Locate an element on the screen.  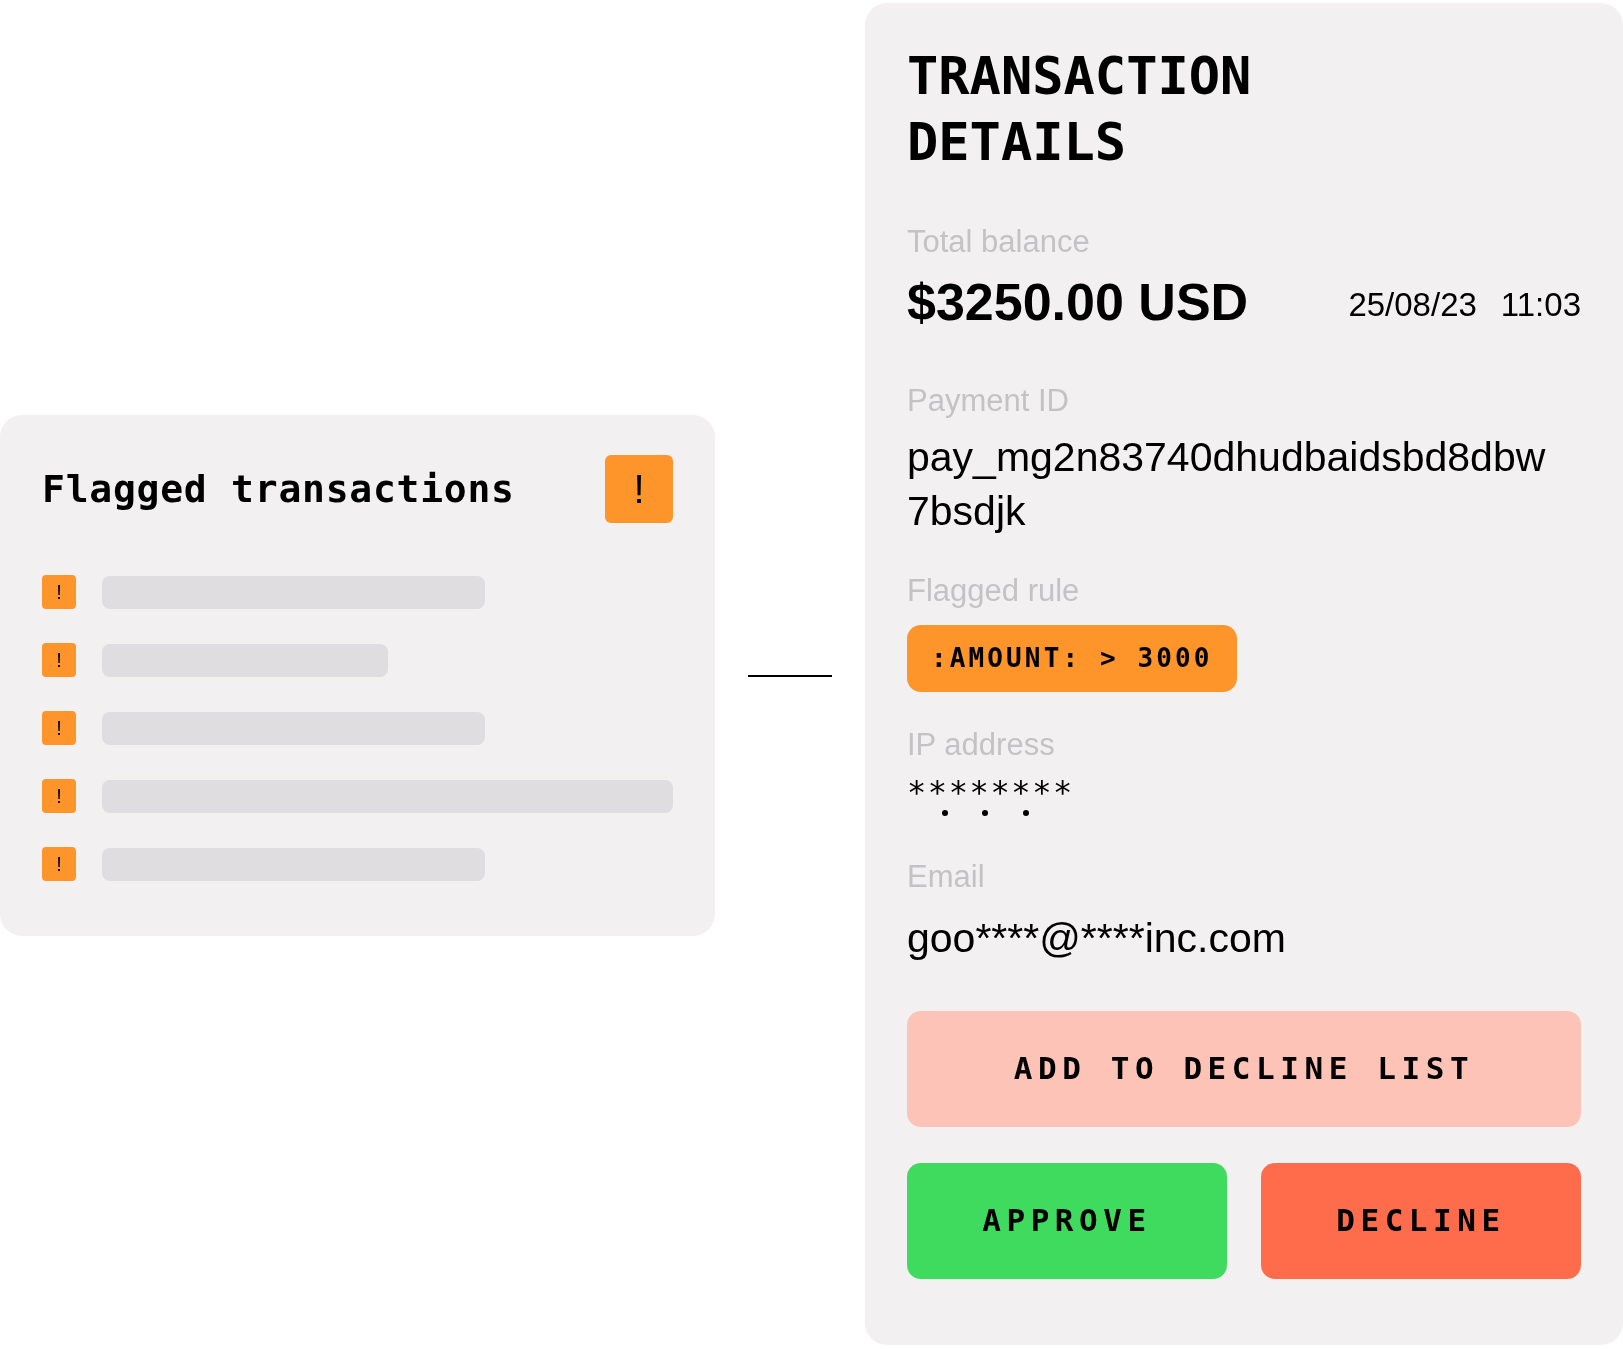
separator-dots-icon is located at coordinates (987, 813).